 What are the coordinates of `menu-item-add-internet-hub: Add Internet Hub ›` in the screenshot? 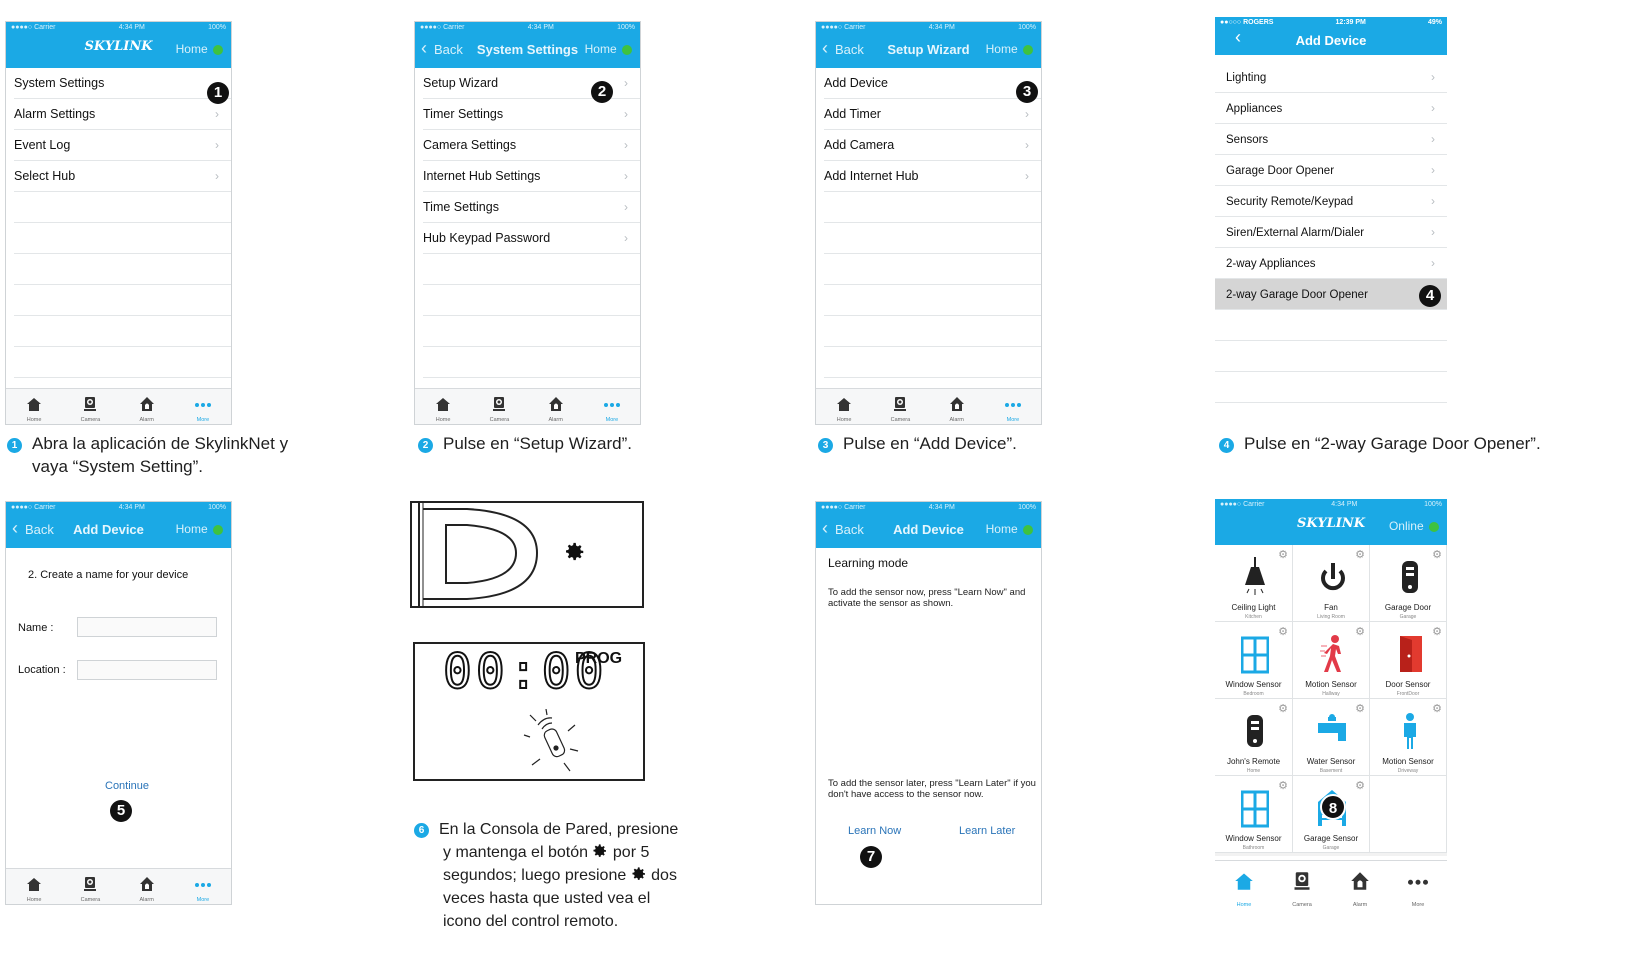 It's located at (932, 176).